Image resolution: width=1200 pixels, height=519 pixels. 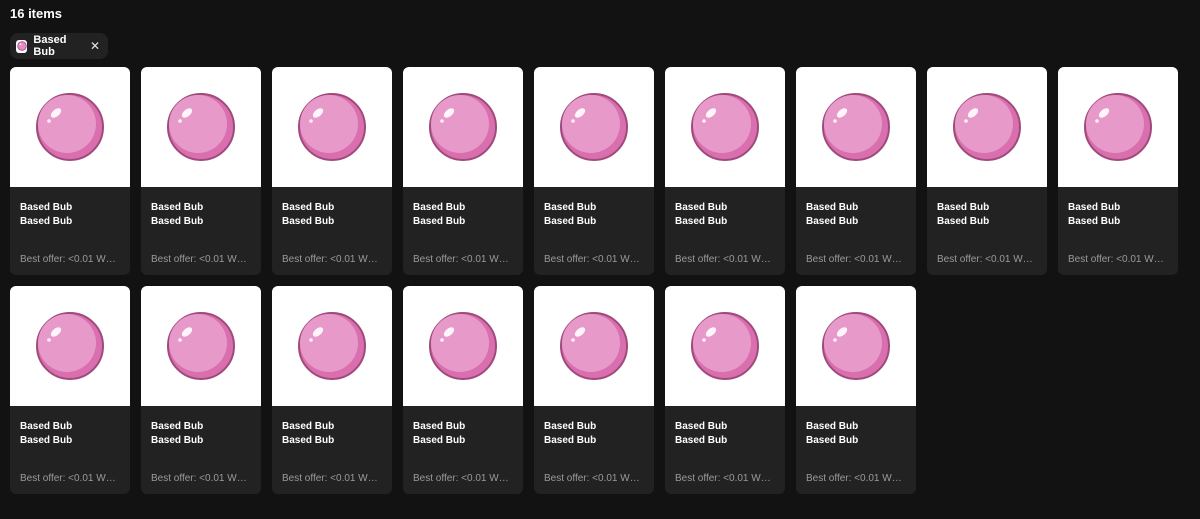 I want to click on filter-chip-label: Based Bub, so click(x=50, y=46).